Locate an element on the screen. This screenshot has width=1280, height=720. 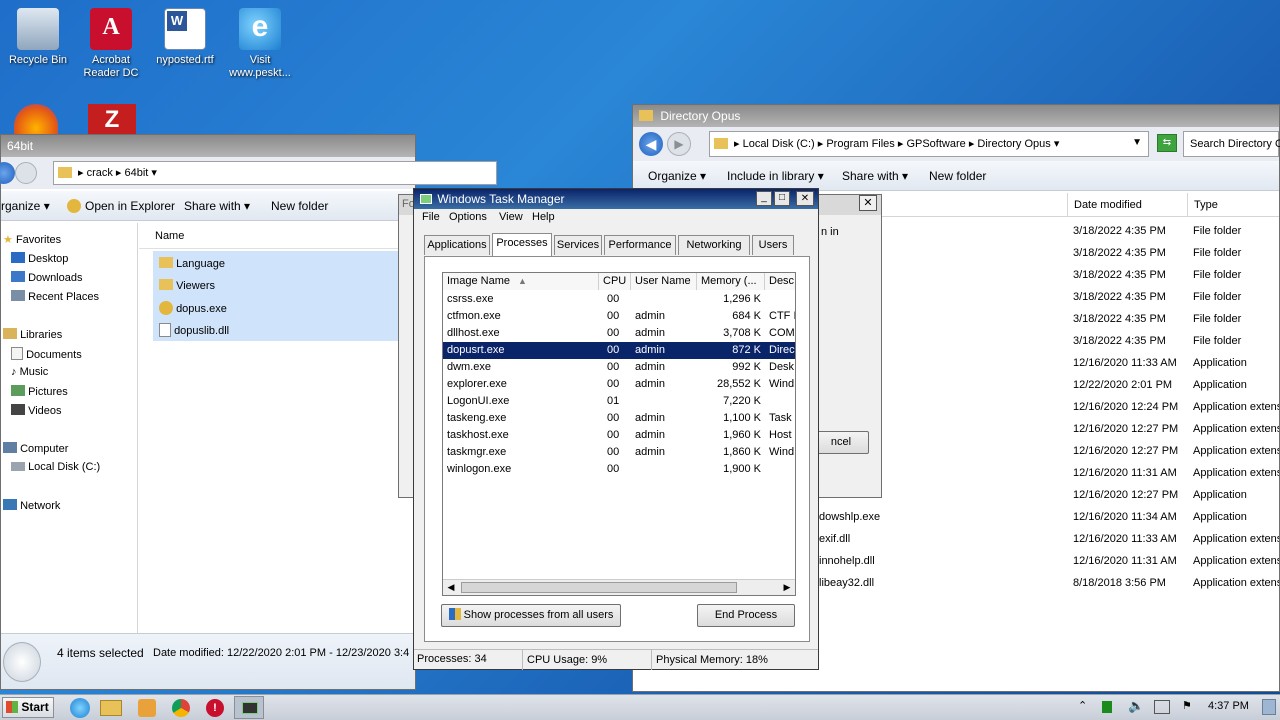
filezilla-icon: Z is located at coordinates (112, 119).